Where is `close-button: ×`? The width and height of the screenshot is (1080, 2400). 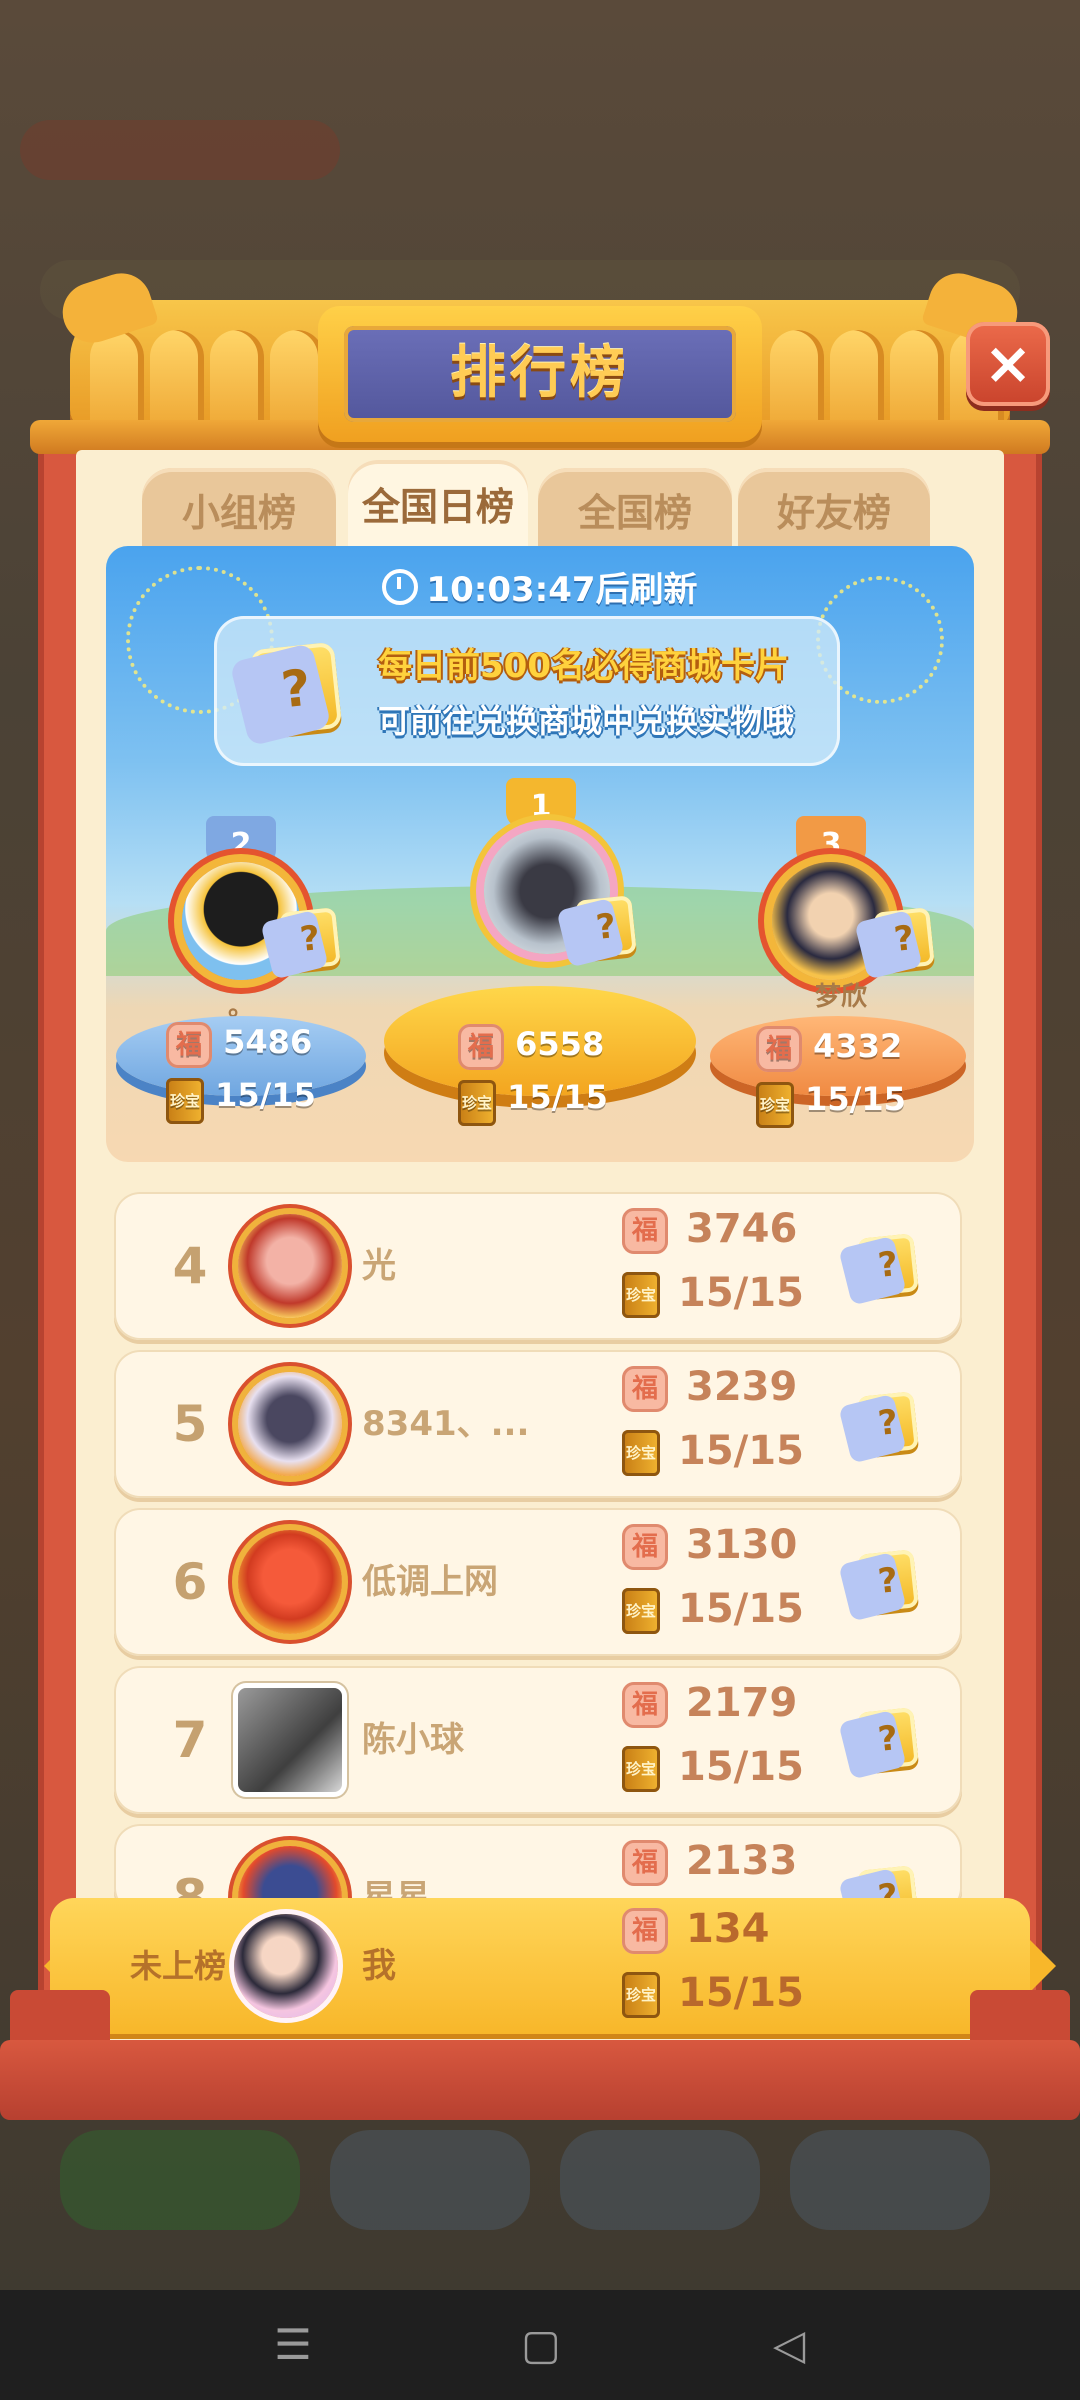 close-button: × is located at coordinates (1008, 364).